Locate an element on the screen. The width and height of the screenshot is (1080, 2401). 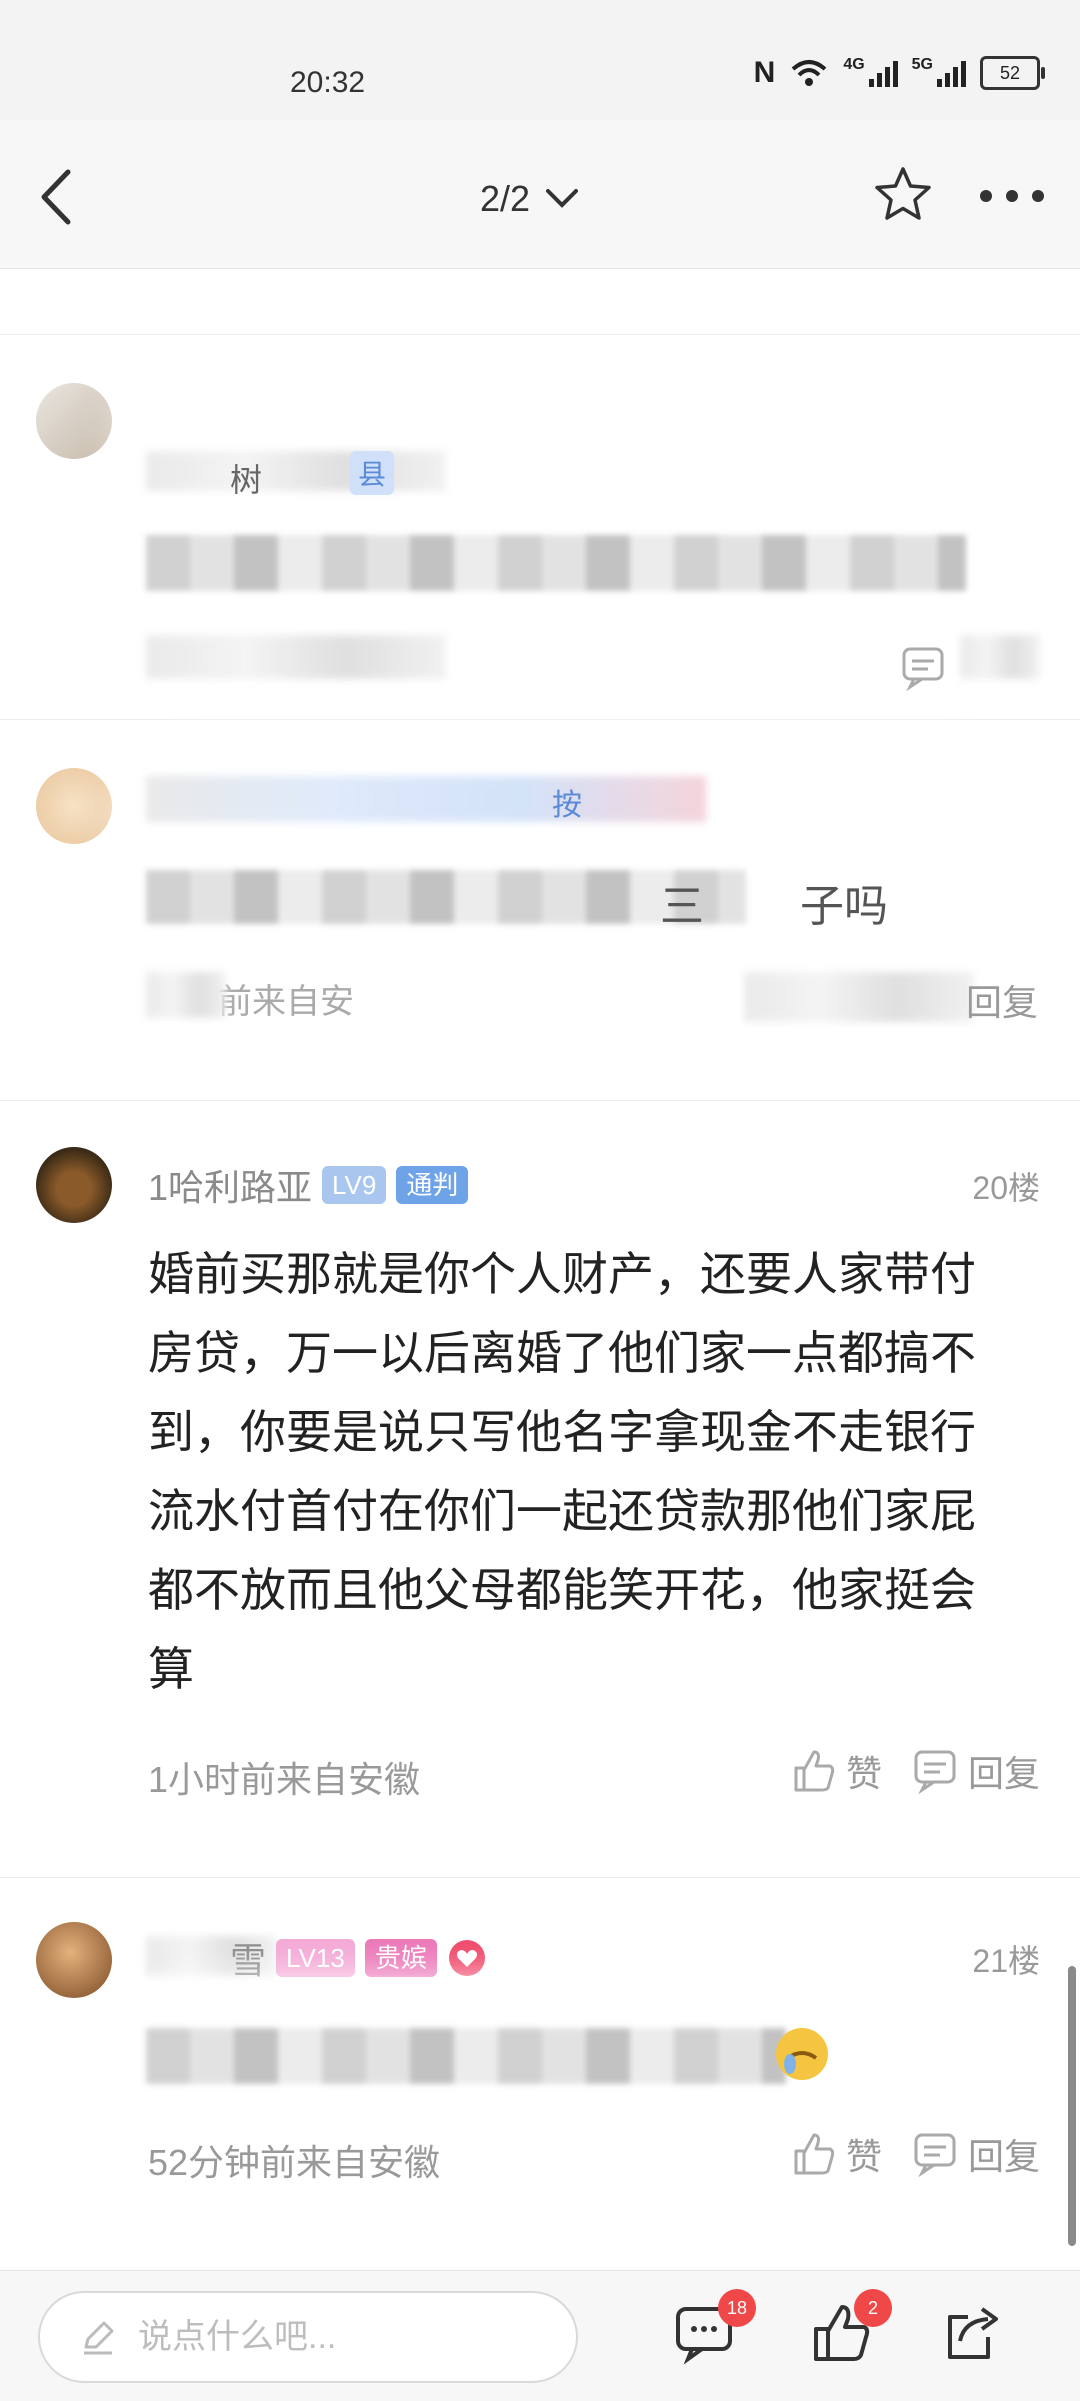
more-options-icon is located at coordinates (1012, 196).